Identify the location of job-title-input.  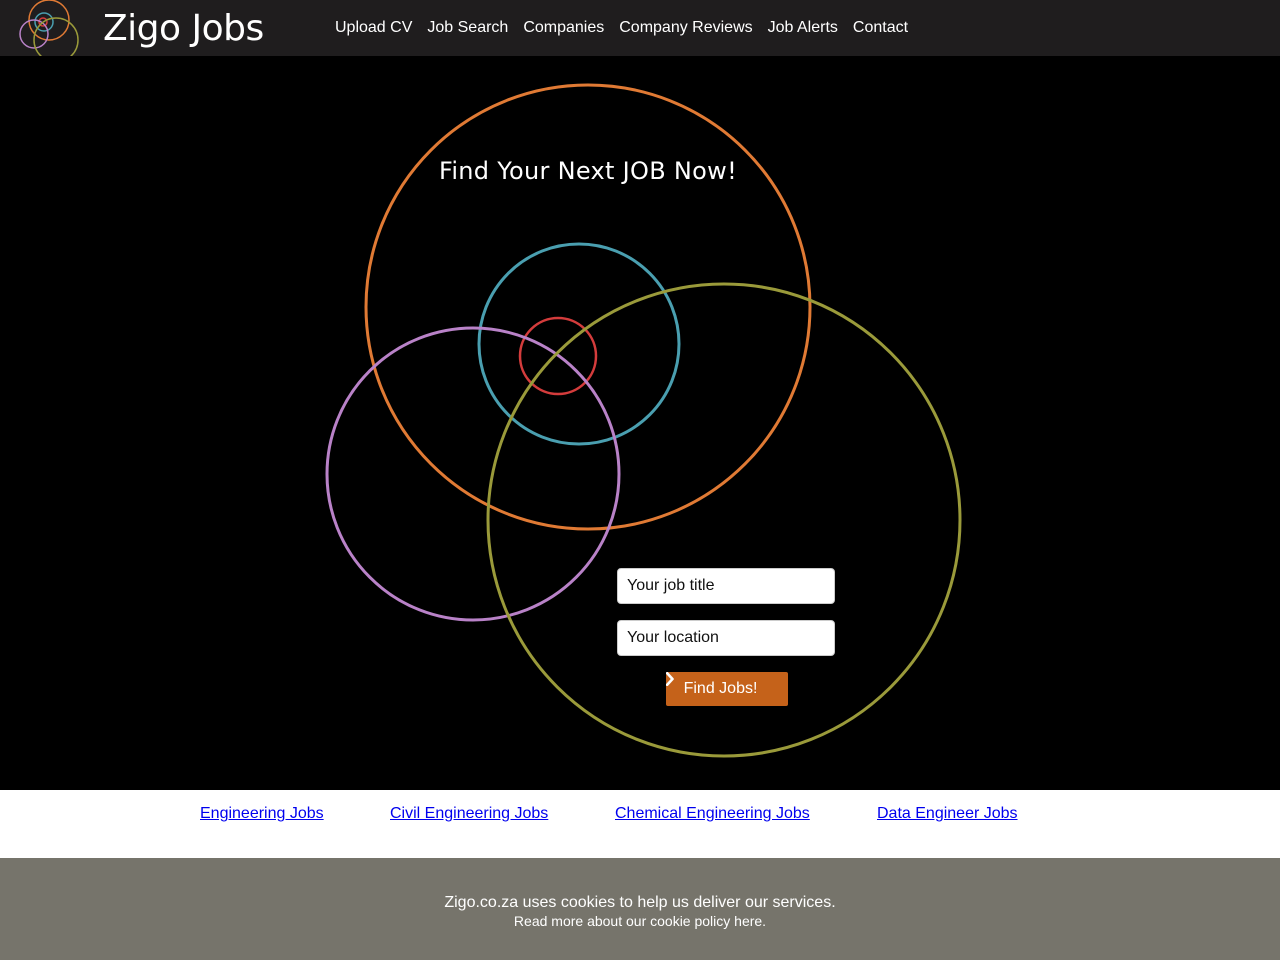
(726, 586).